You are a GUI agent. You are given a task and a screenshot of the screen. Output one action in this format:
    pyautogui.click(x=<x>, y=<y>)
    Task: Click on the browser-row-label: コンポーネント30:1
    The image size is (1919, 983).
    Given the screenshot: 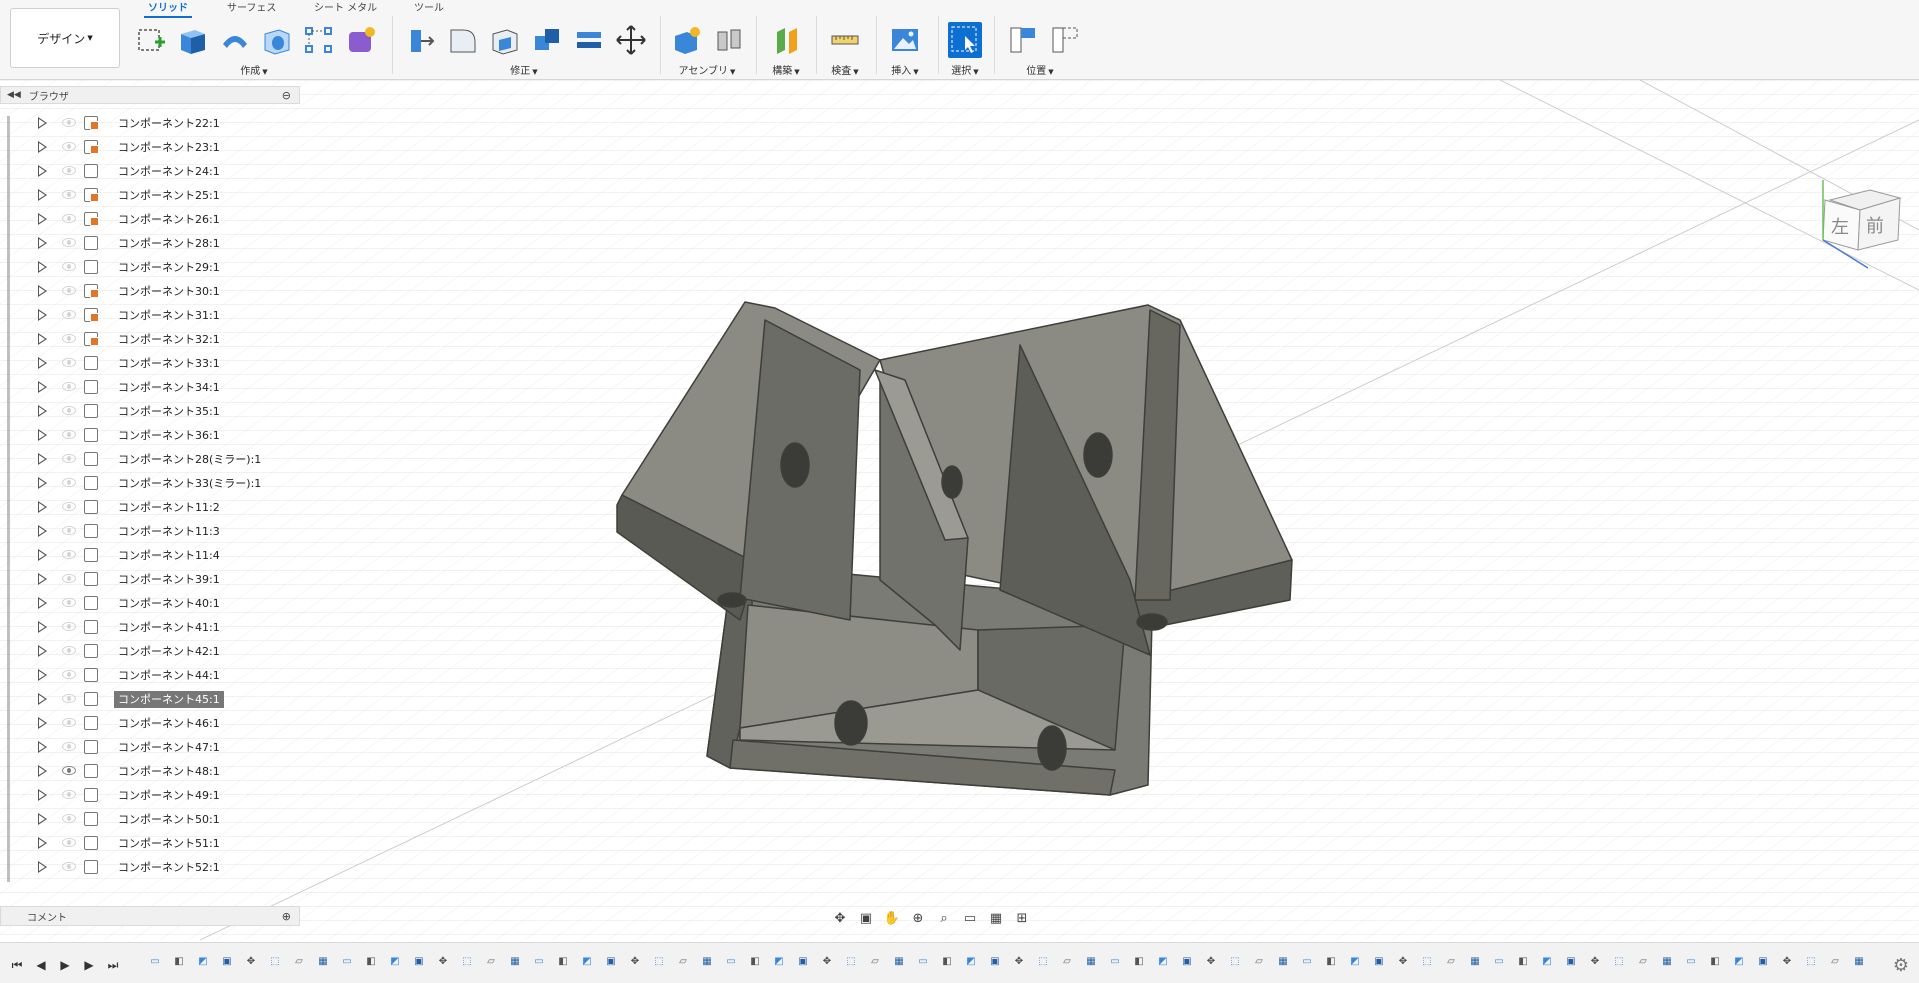 What is the action you would take?
    pyautogui.click(x=169, y=291)
    